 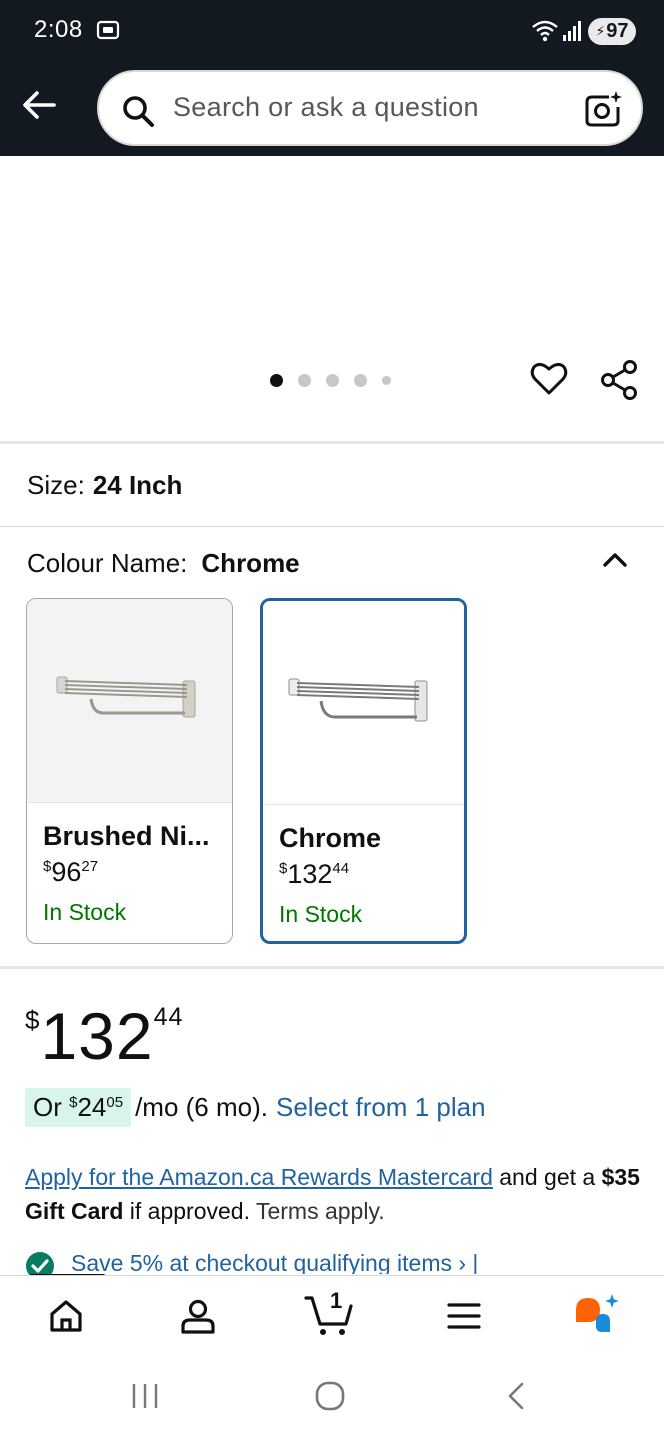 I want to click on signal-icon, so click(x=572, y=31).